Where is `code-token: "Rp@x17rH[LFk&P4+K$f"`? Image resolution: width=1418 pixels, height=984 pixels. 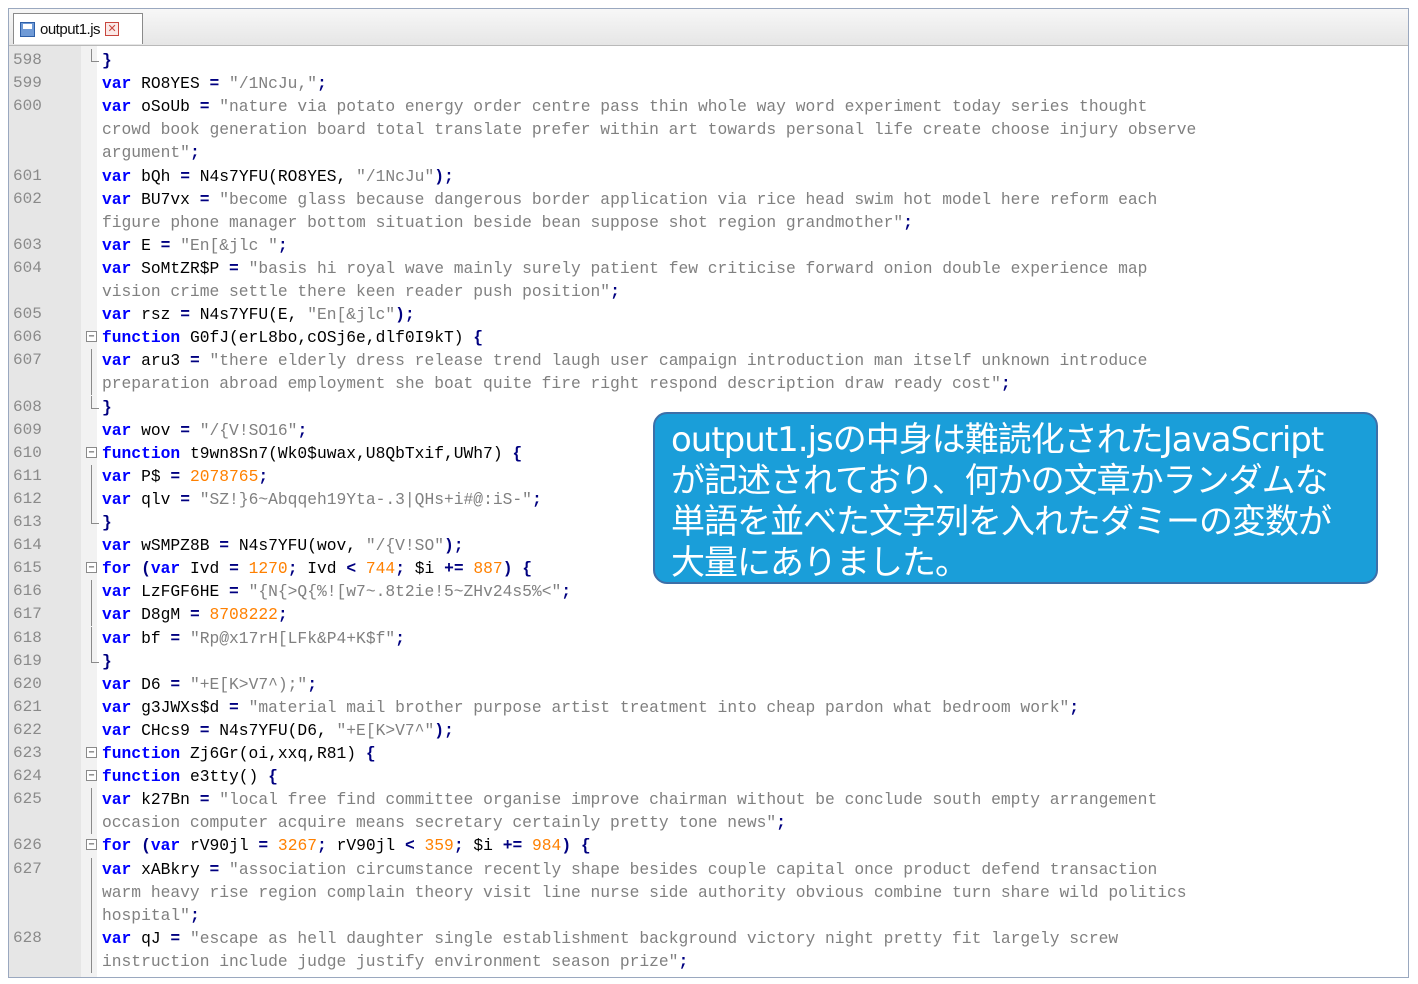
code-token: "Rp@x17rH[LFk&P4+K$f" is located at coordinates (292, 638).